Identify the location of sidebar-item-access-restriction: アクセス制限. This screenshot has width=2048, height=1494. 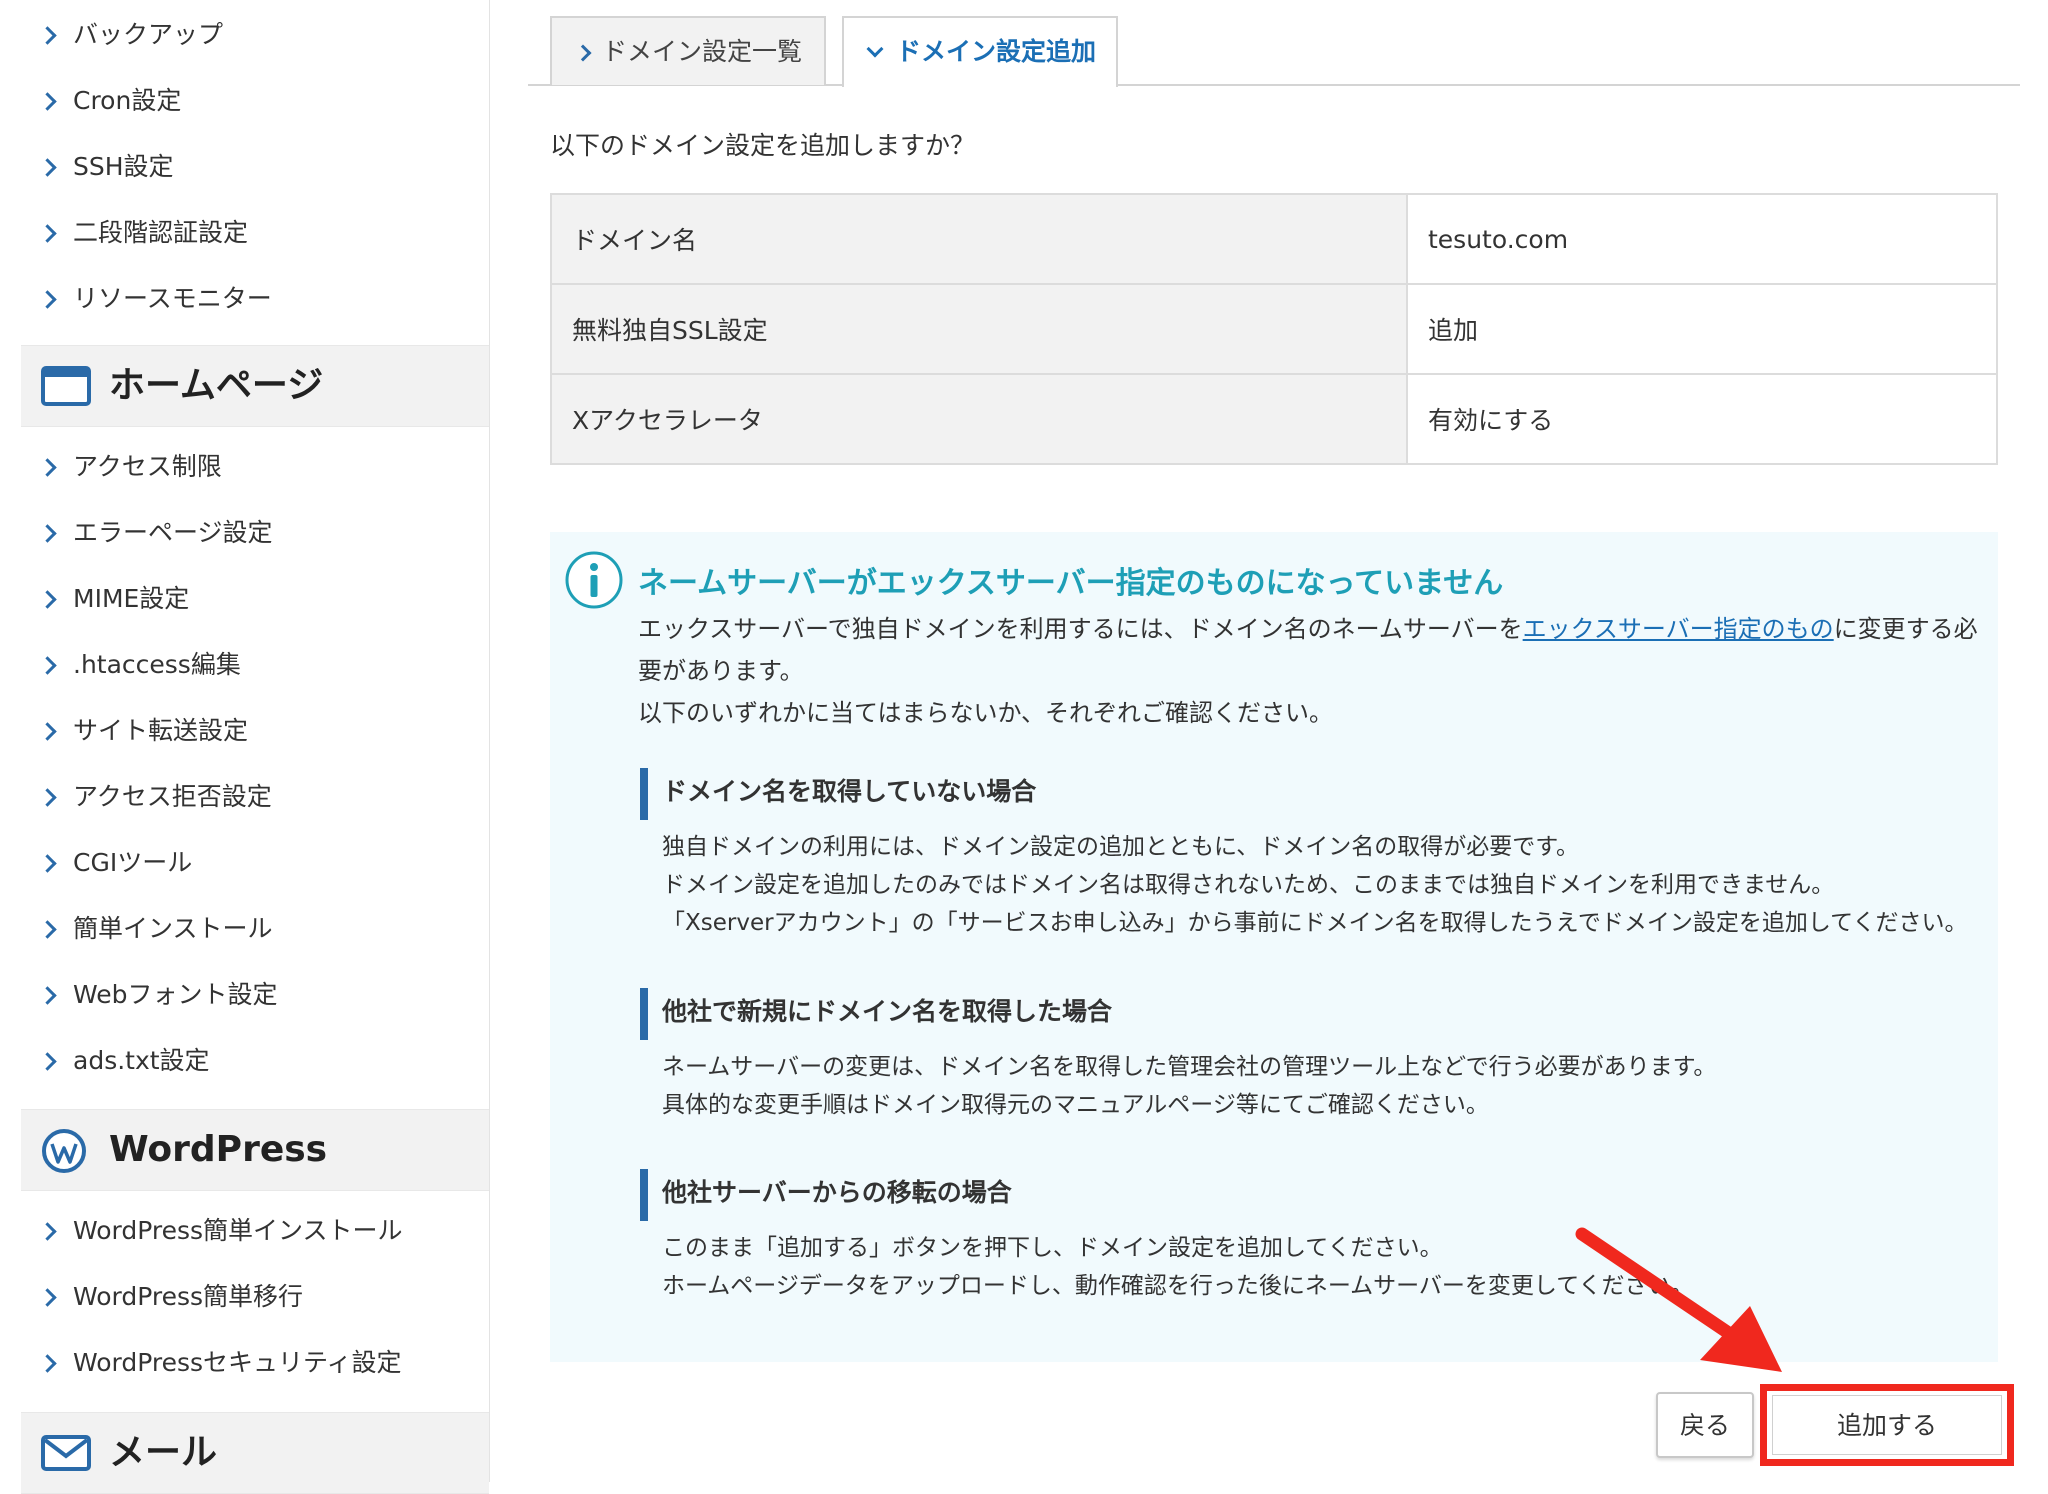
(255, 467).